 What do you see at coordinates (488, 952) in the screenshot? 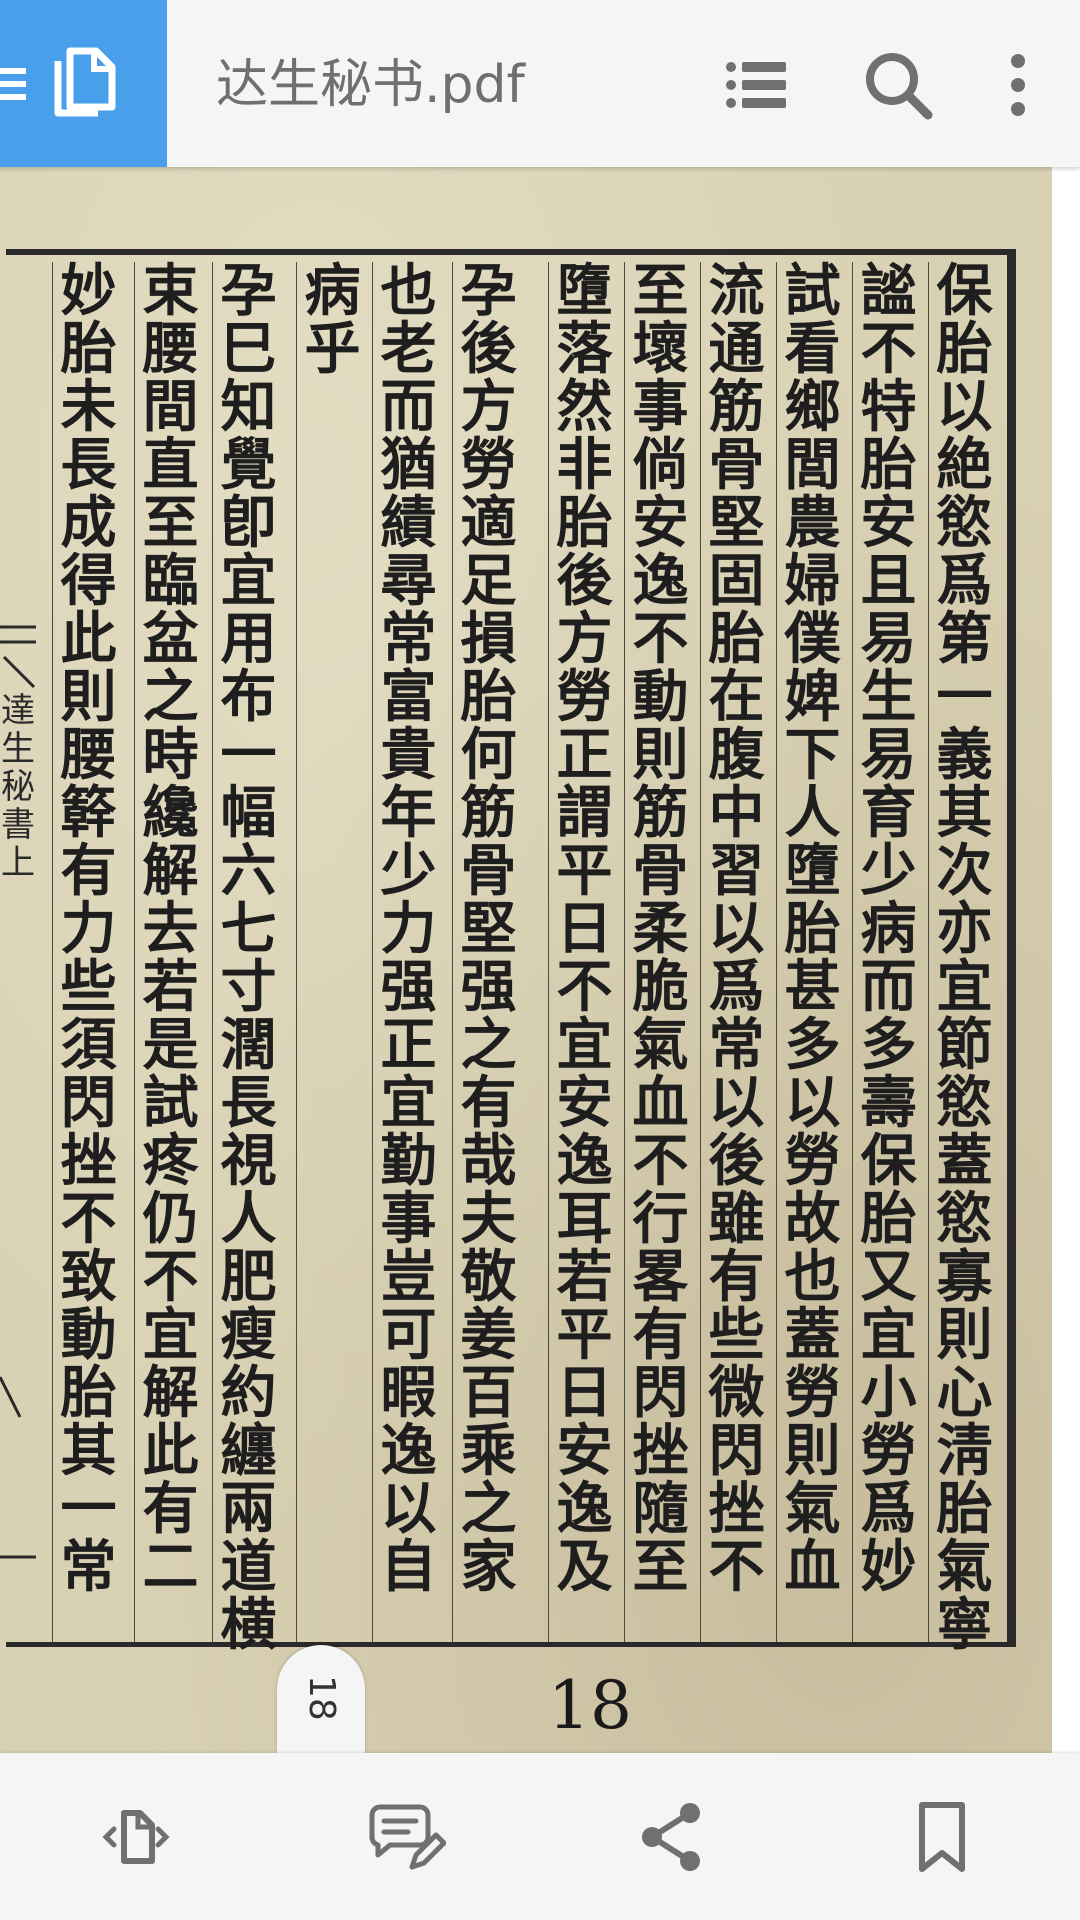
I see `text-column-7: 孕後方勞適足損胎何筋骨堅强之有哉夫敬姜百乘之家` at bounding box center [488, 952].